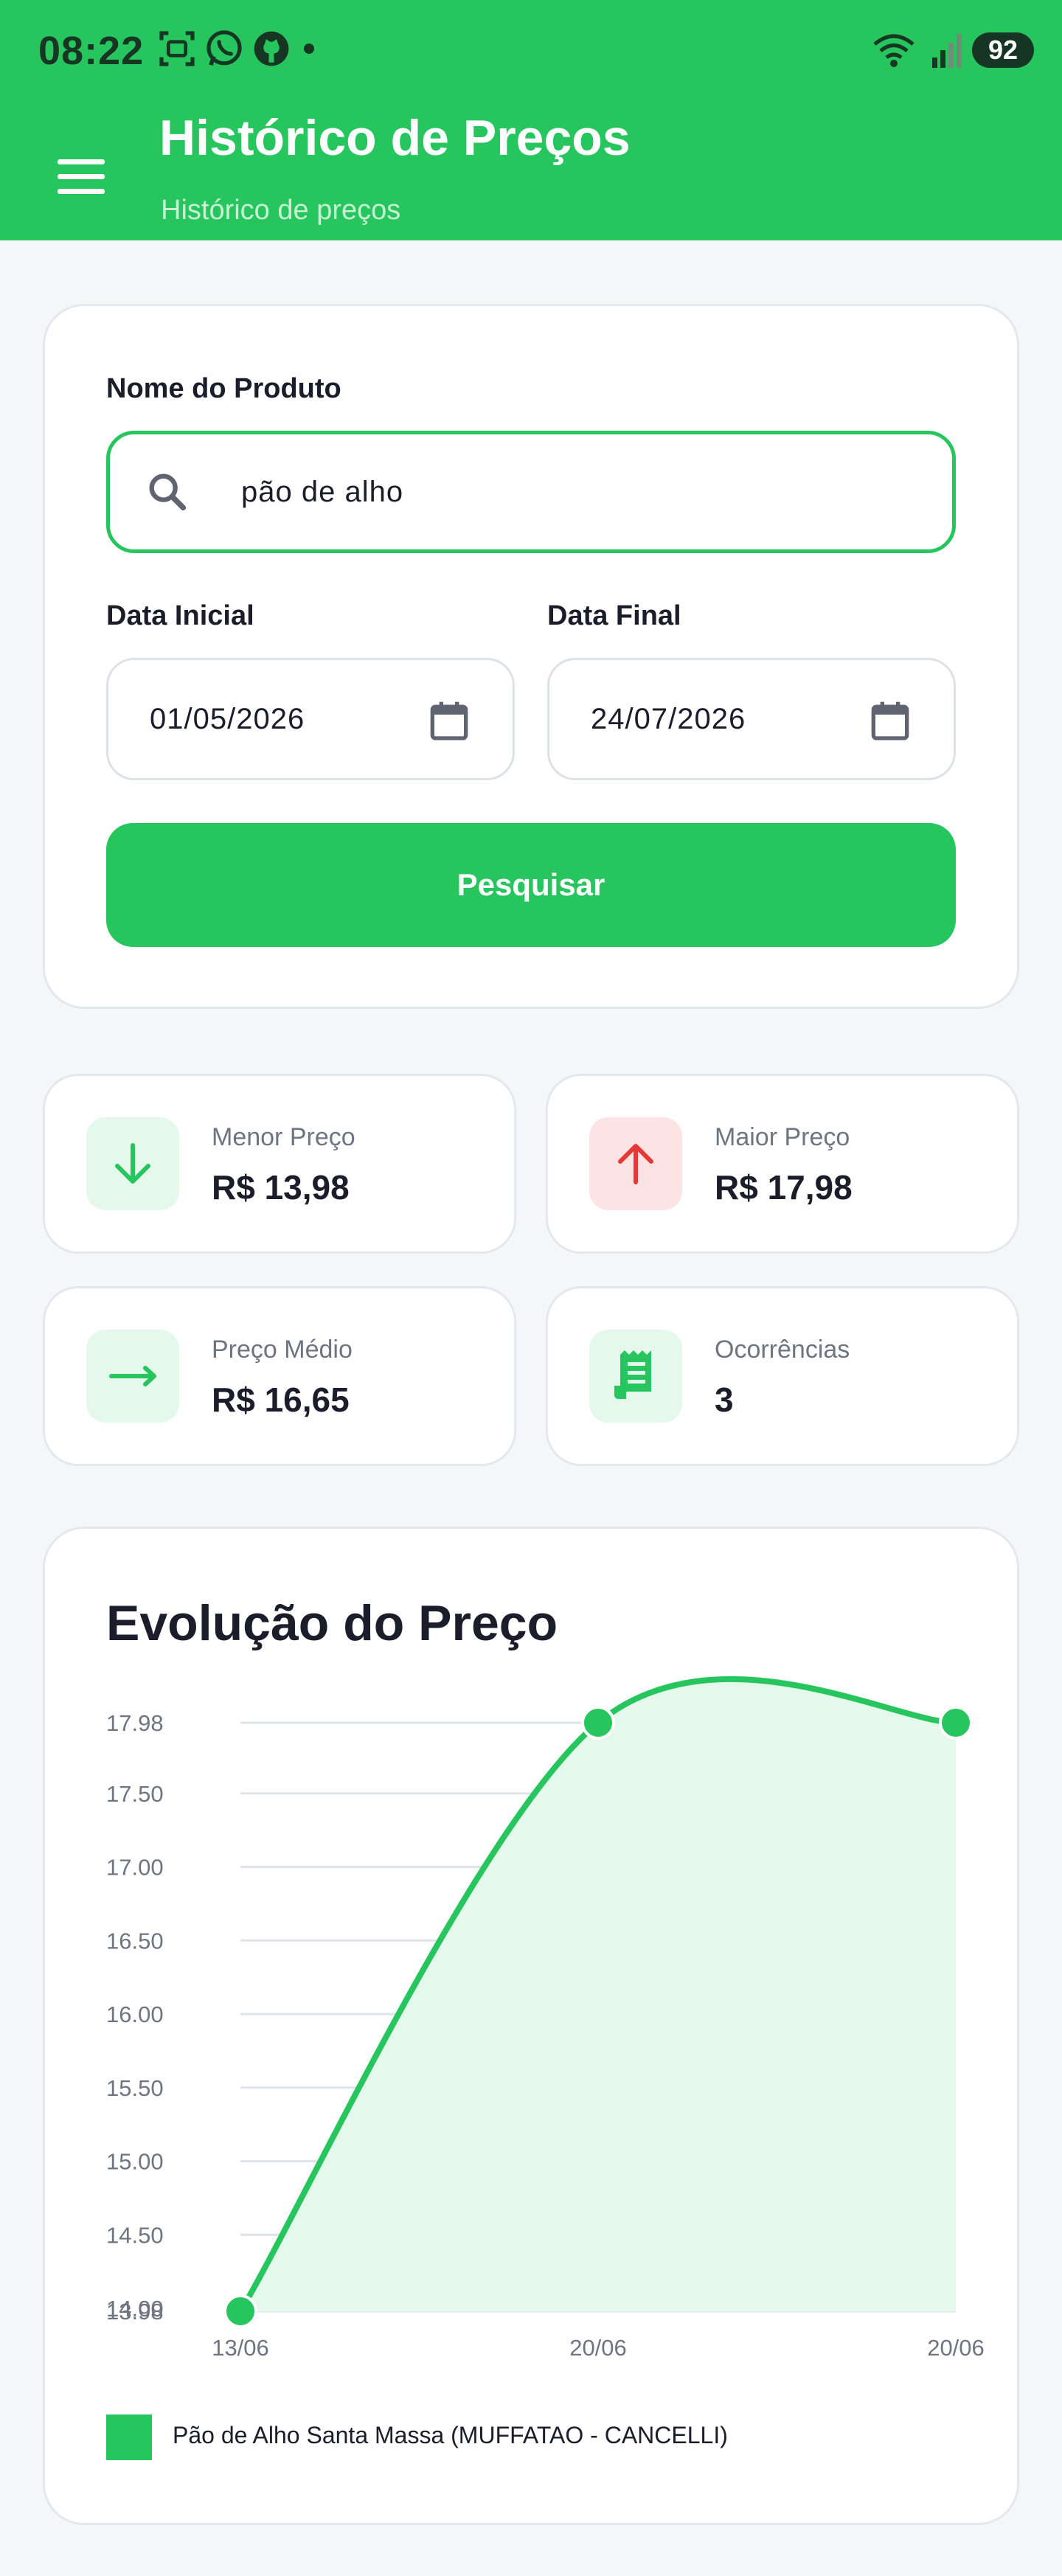 The image size is (1062, 2576). Describe the element at coordinates (240, 2348) in the screenshot. I see `x-tick-label: 13/06` at that location.